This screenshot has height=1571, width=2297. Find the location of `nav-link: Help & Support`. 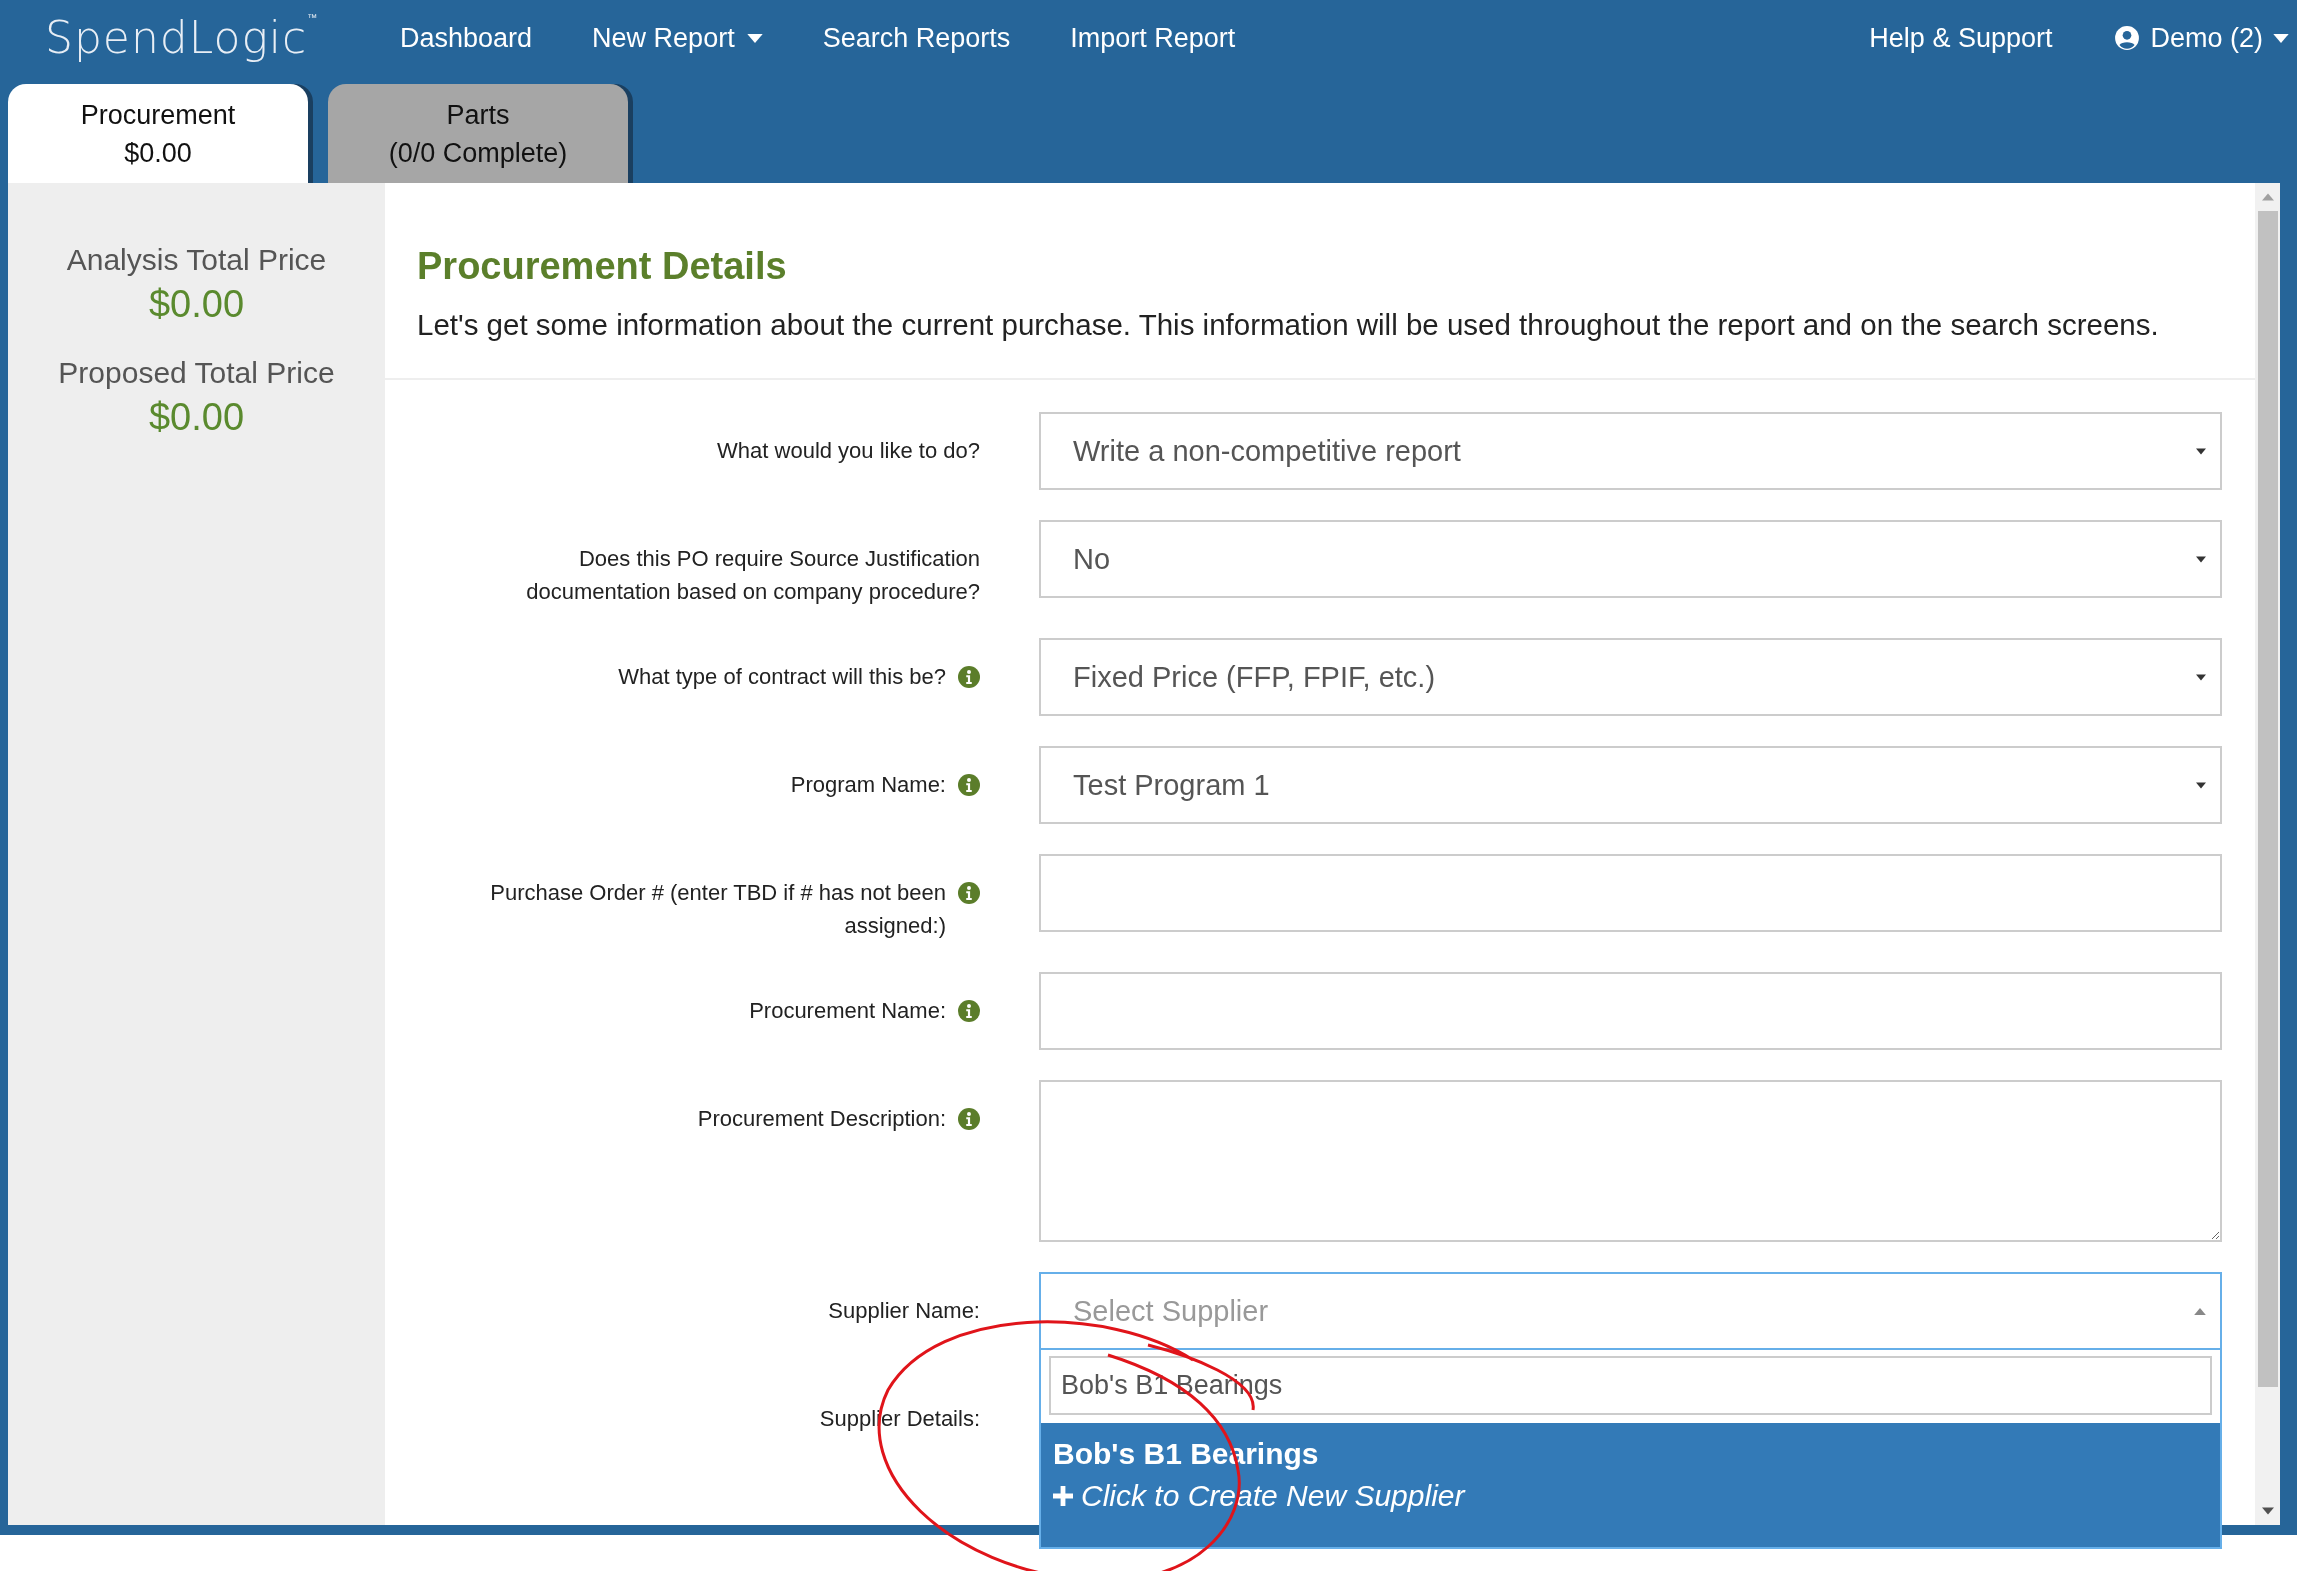

nav-link: Help & Support is located at coordinates (1961, 38).